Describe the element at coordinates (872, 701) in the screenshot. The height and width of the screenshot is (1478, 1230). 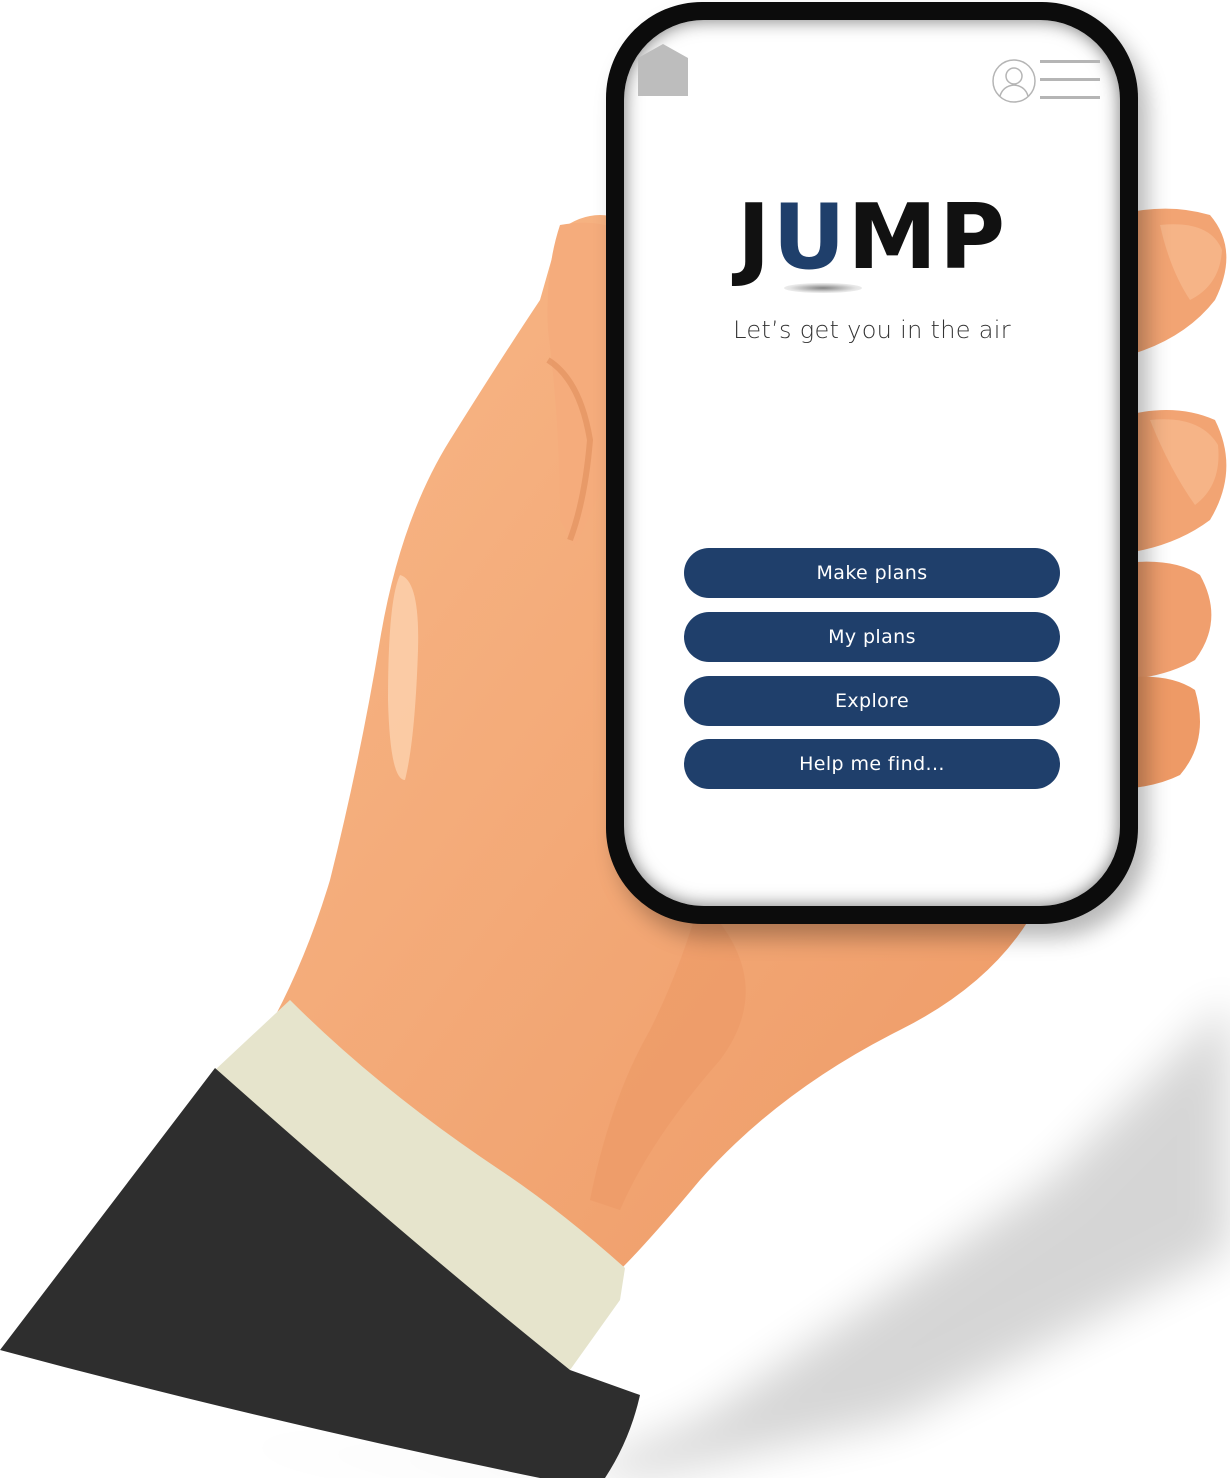
I see `explore-button: Explore` at that location.